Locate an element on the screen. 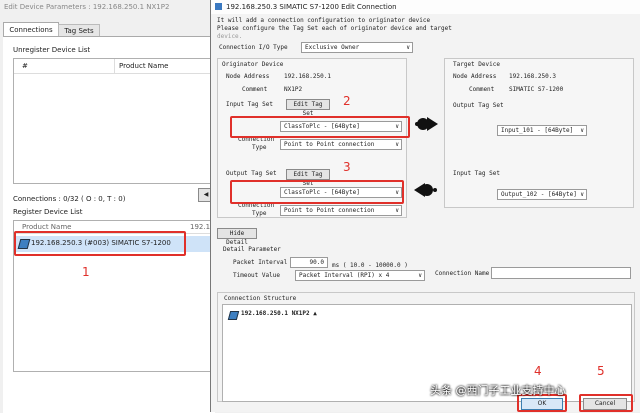  structure-heading: Connection Structure is located at coordinates (260, 298).